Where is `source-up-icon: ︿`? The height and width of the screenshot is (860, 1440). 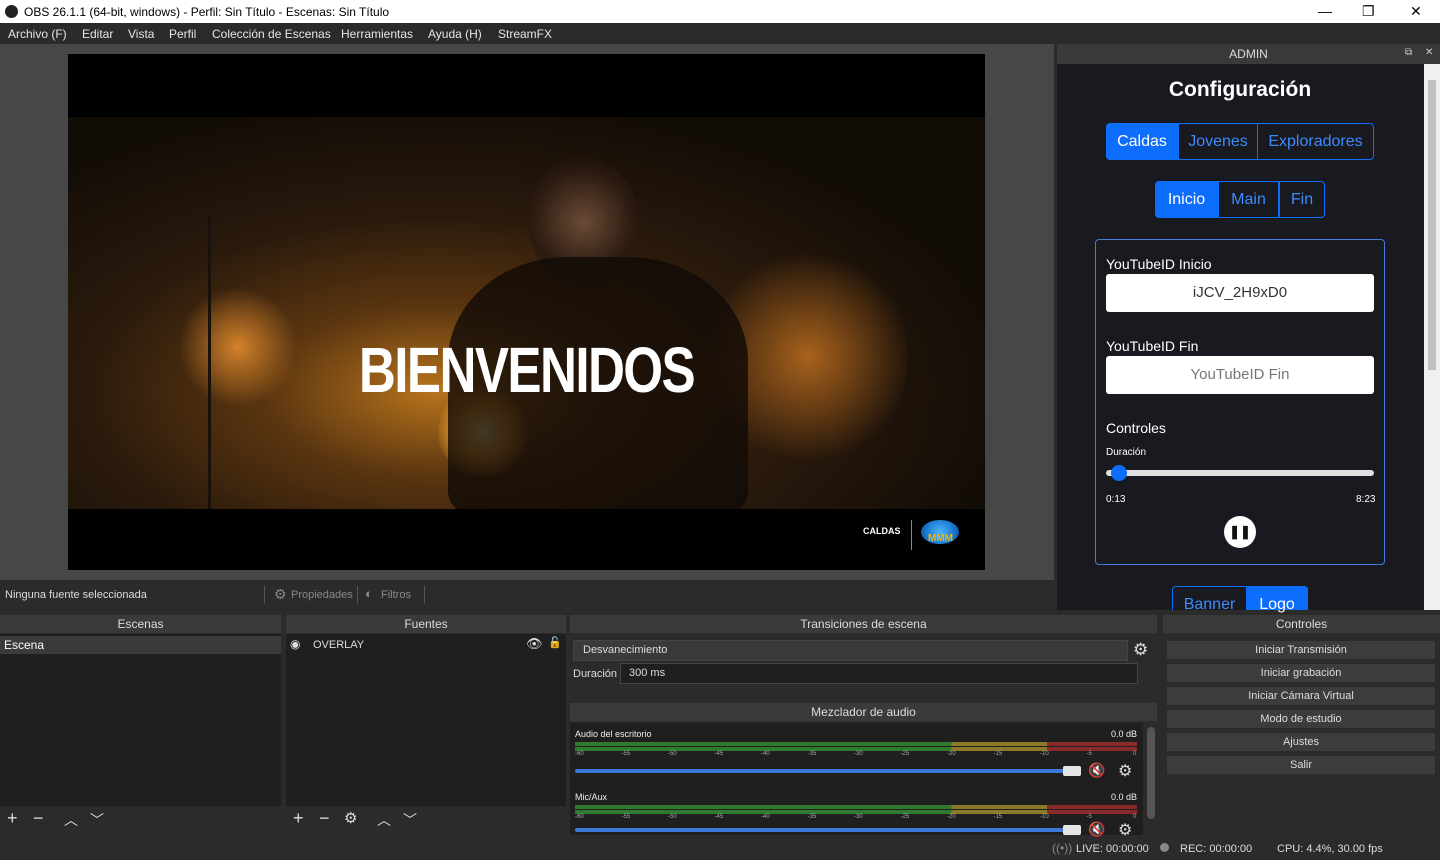
source-up-icon: ︿ is located at coordinates (384, 820).